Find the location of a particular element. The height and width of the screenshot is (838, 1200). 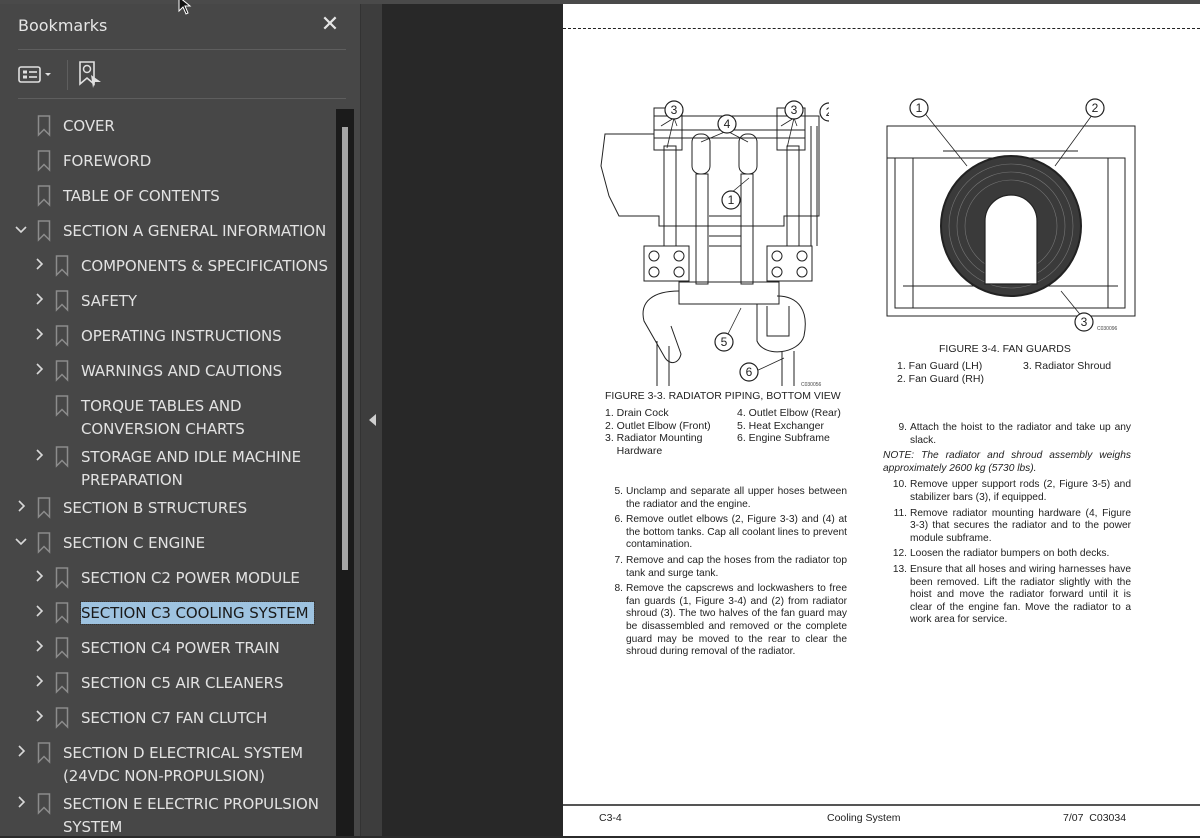

bookmark-label: SECTION D ELECTRICAL SYSTEM is located at coordinates (183, 753).